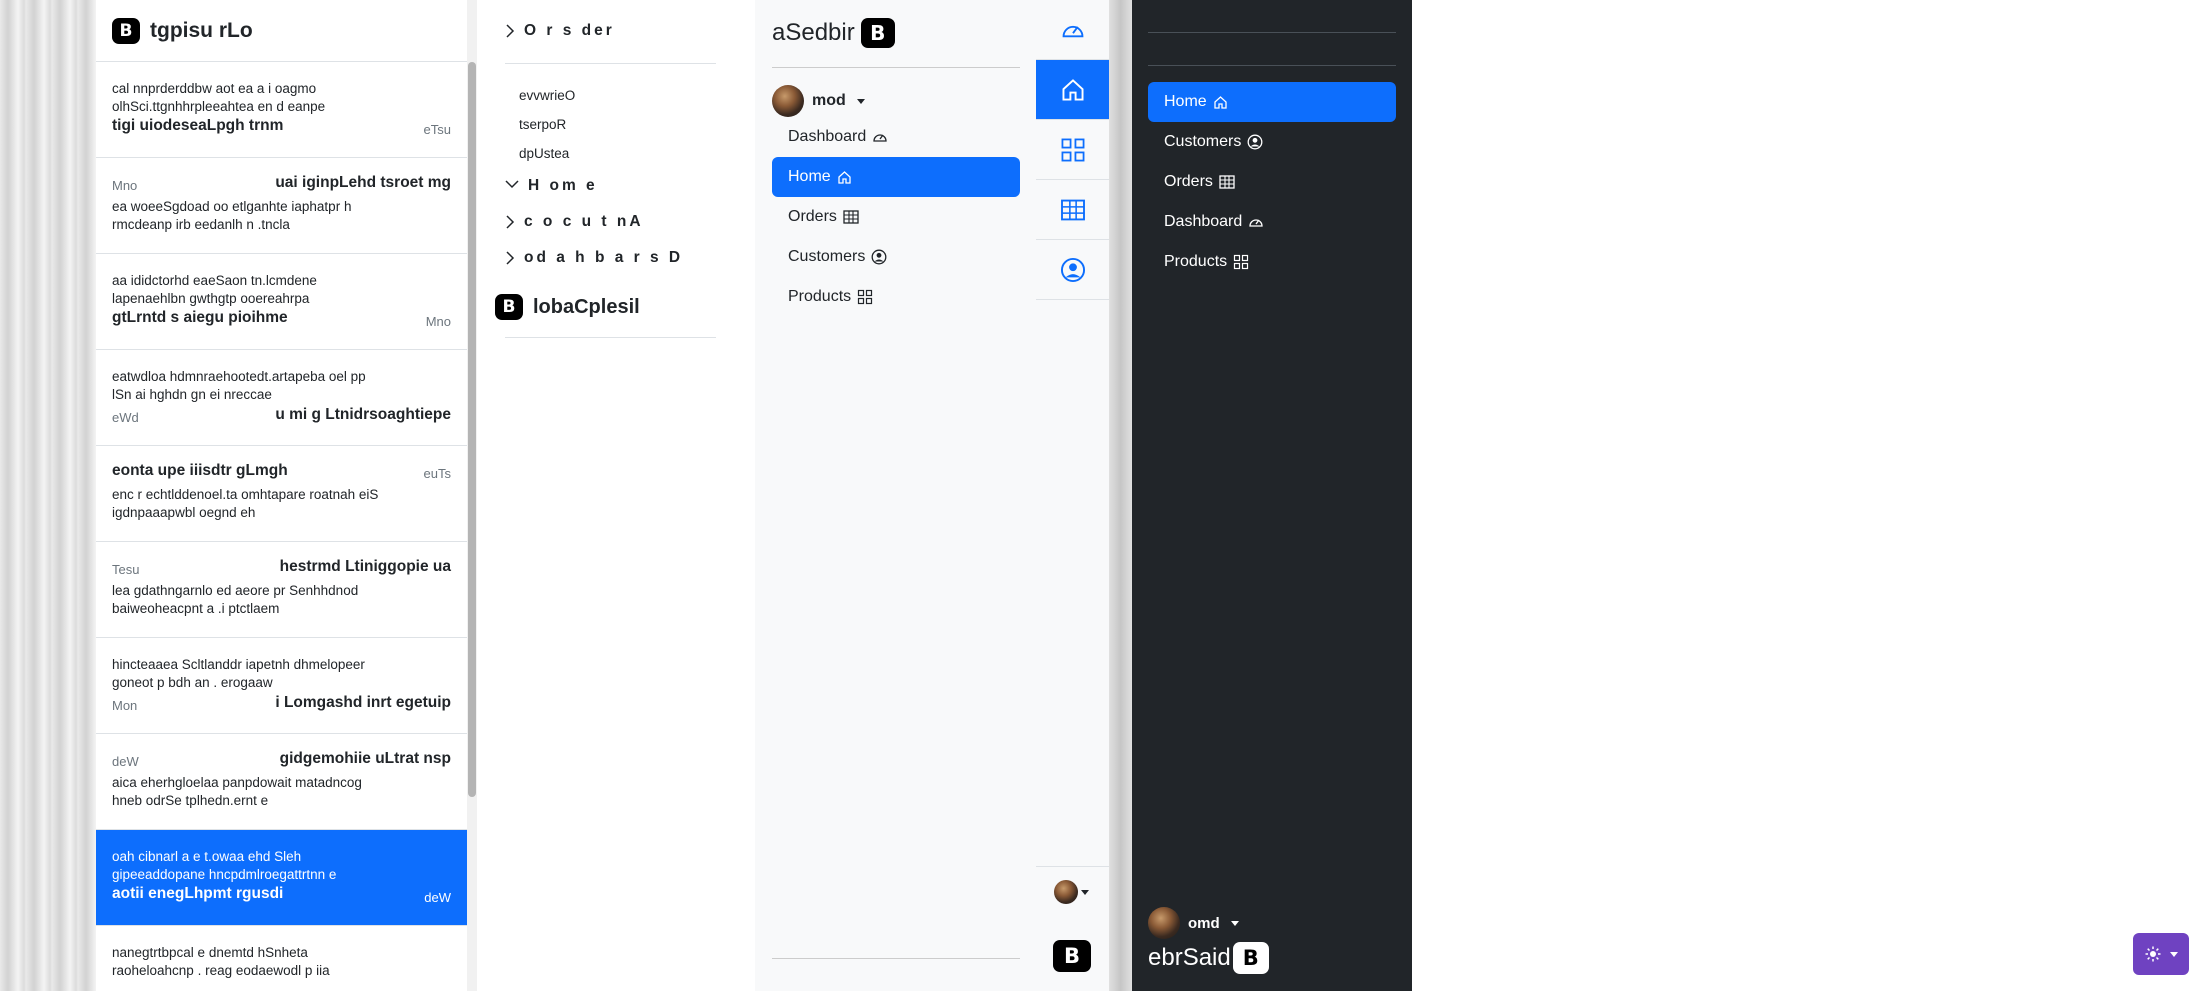  I want to click on nav-label: Customers, so click(827, 256).